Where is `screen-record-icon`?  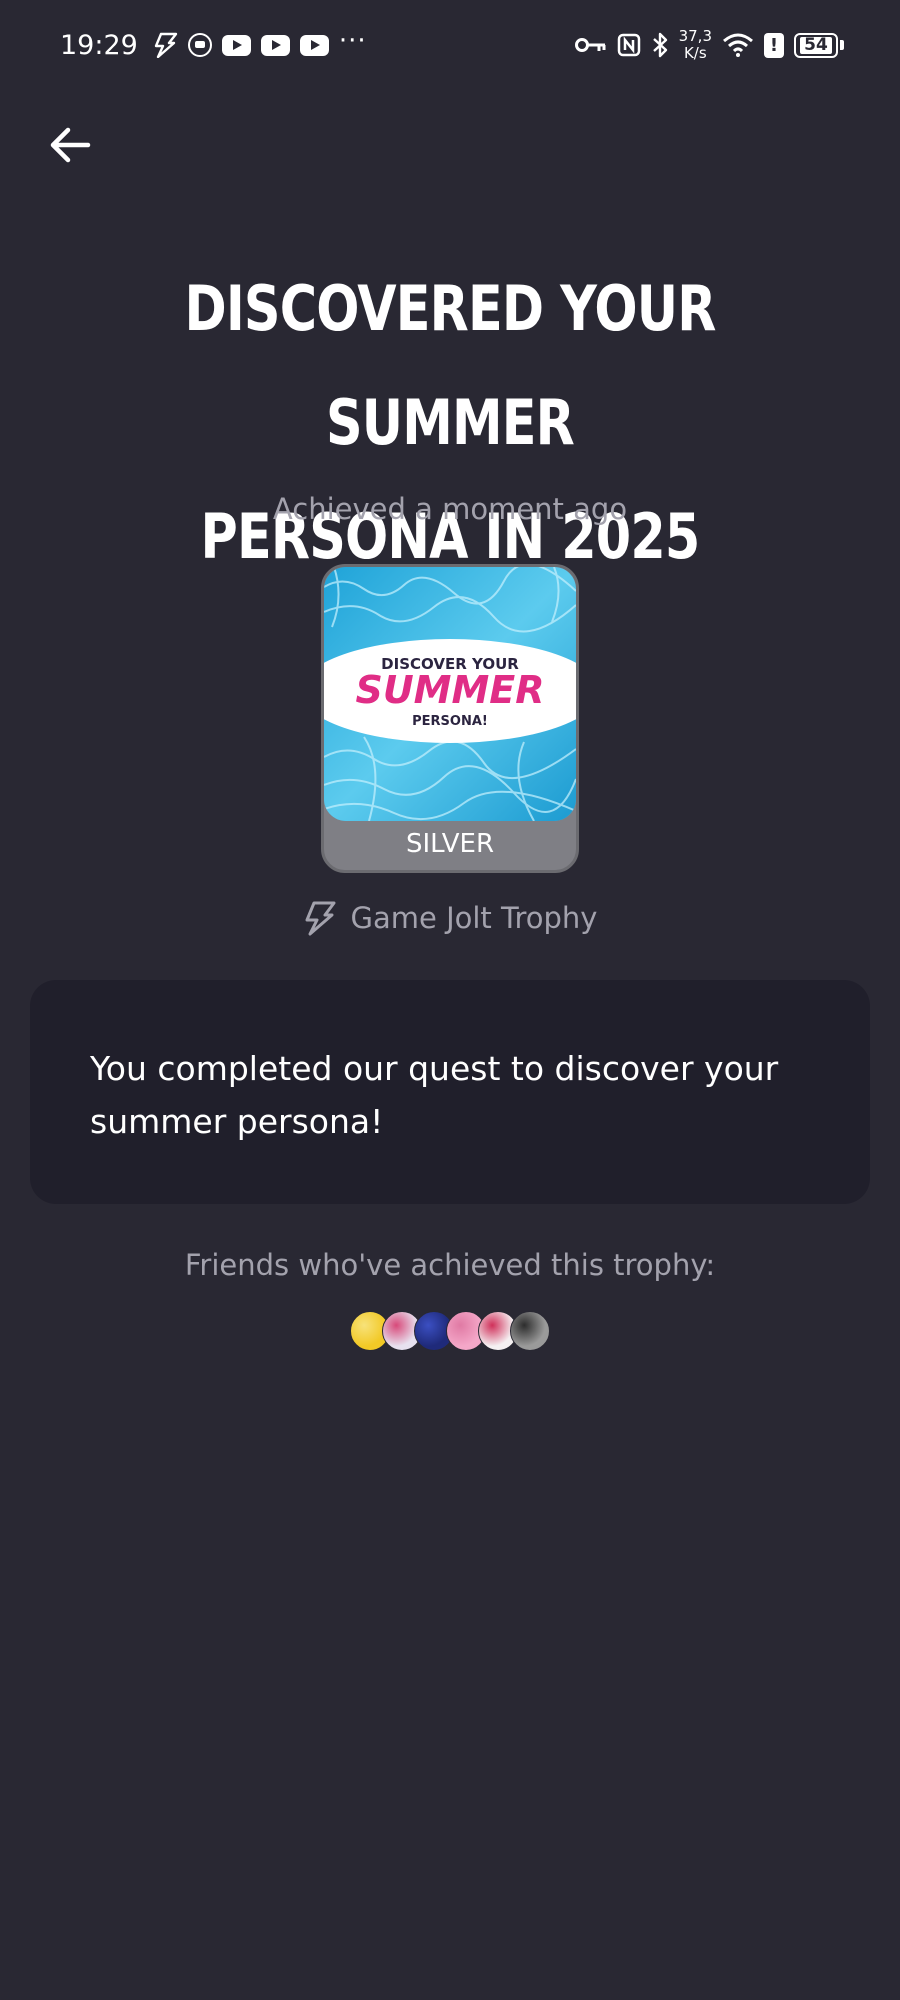
screen-record-icon is located at coordinates (199, 45).